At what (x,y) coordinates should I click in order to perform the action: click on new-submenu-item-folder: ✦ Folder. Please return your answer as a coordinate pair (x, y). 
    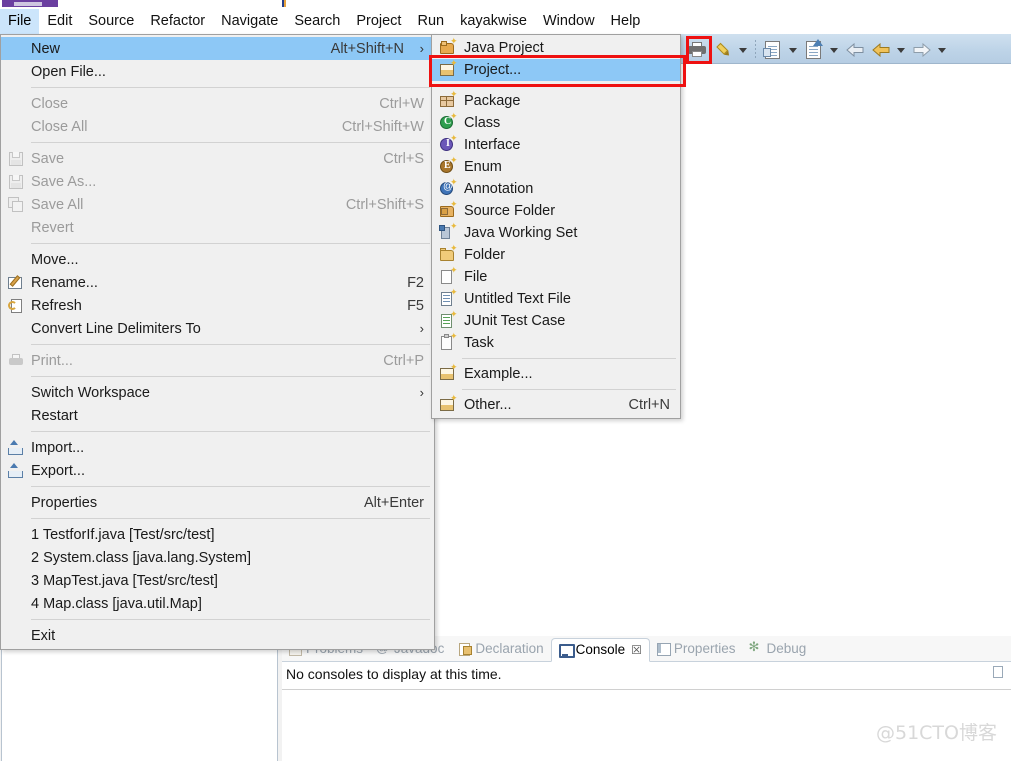
    Looking at the image, I should click on (556, 254).